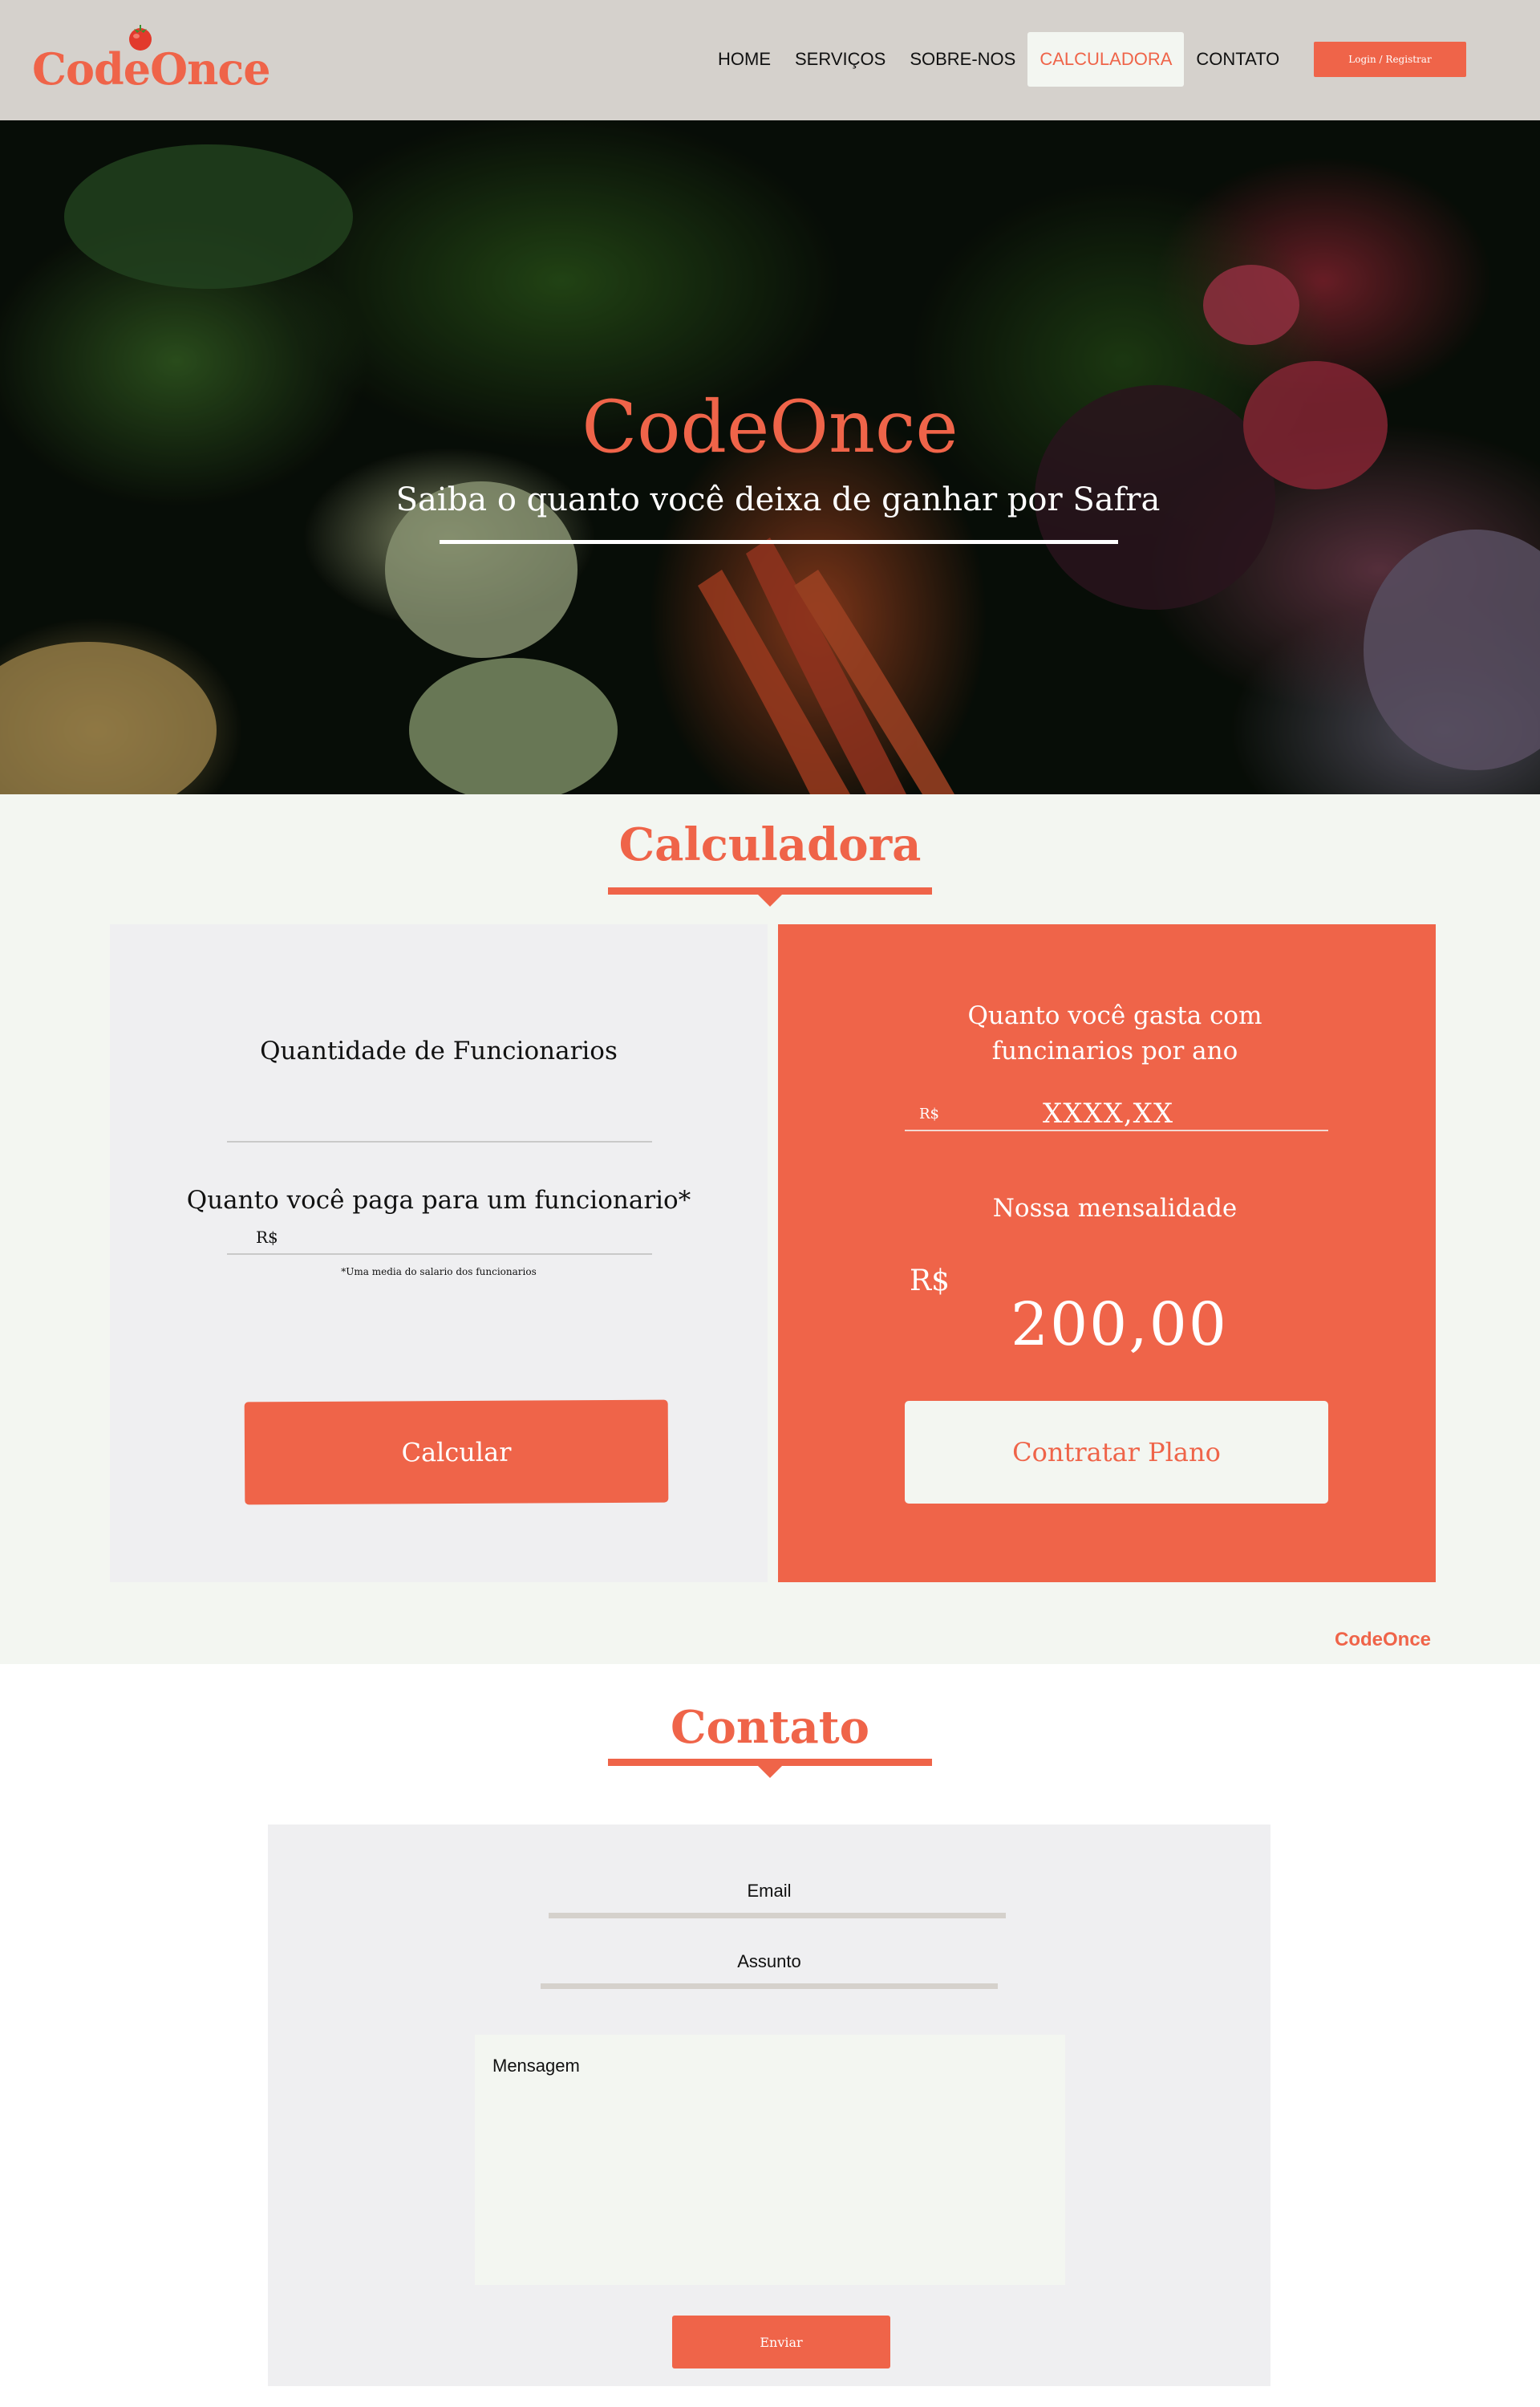 Image resolution: width=1540 pixels, height=2407 pixels. Describe the element at coordinates (770, 901) in the screenshot. I see `calculator-title-notch` at that location.